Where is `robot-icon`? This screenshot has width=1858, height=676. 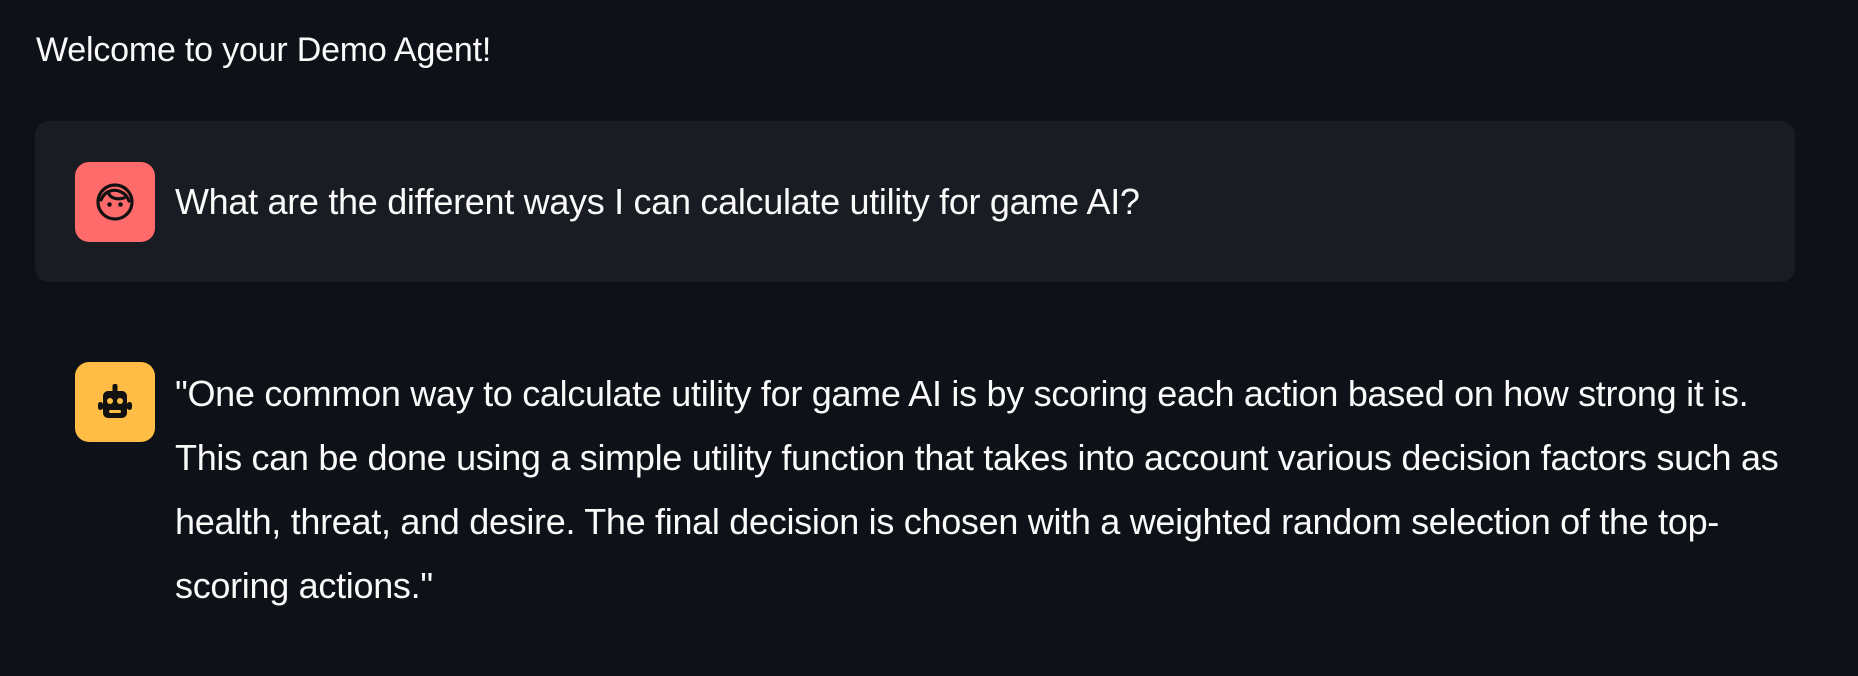
robot-icon is located at coordinates (115, 401).